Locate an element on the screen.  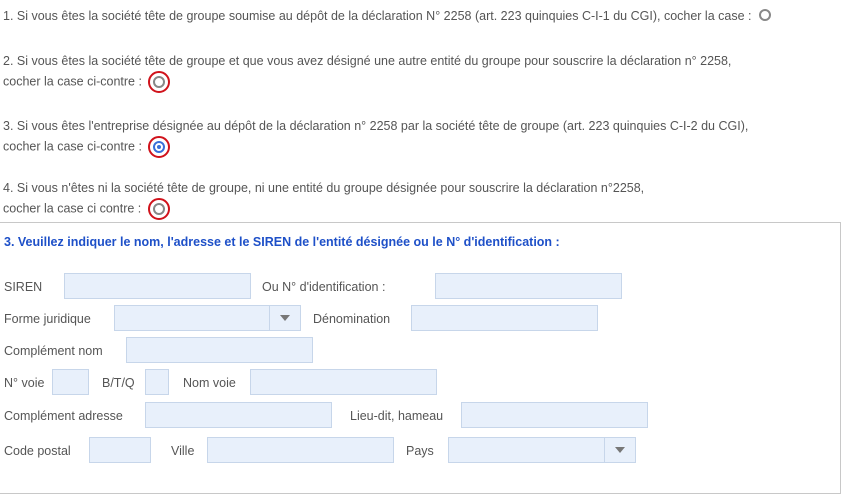
complement-adresse-label: Complément adresse is located at coordinates (63, 416).